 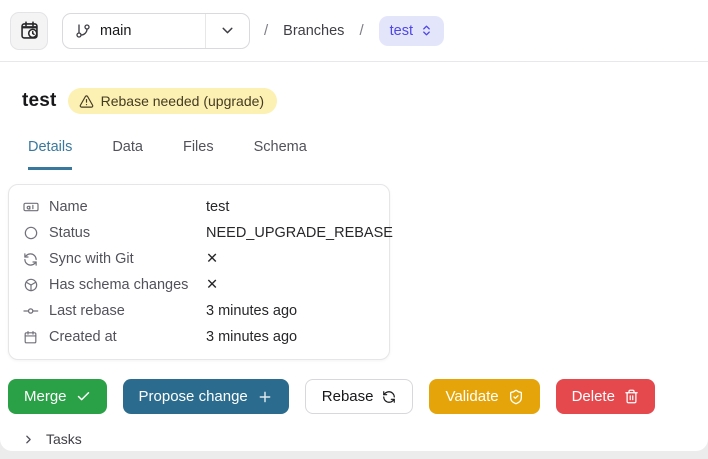 I want to click on status-badge-label: Rebase needed (upgrade), so click(x=182, y=101).